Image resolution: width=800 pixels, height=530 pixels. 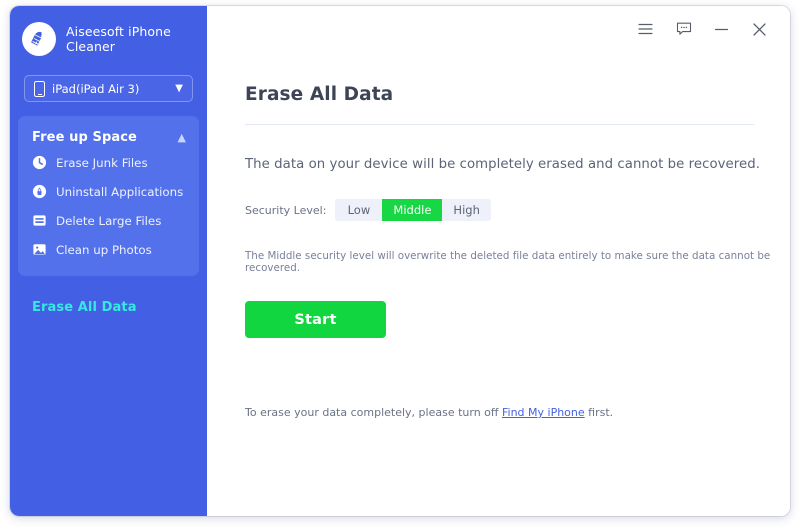 What do you see at coordinates (517, 210) in the screenshot?
I see `security-level-row: Security Level: Low Middle High` at bounding box center [517, 210].